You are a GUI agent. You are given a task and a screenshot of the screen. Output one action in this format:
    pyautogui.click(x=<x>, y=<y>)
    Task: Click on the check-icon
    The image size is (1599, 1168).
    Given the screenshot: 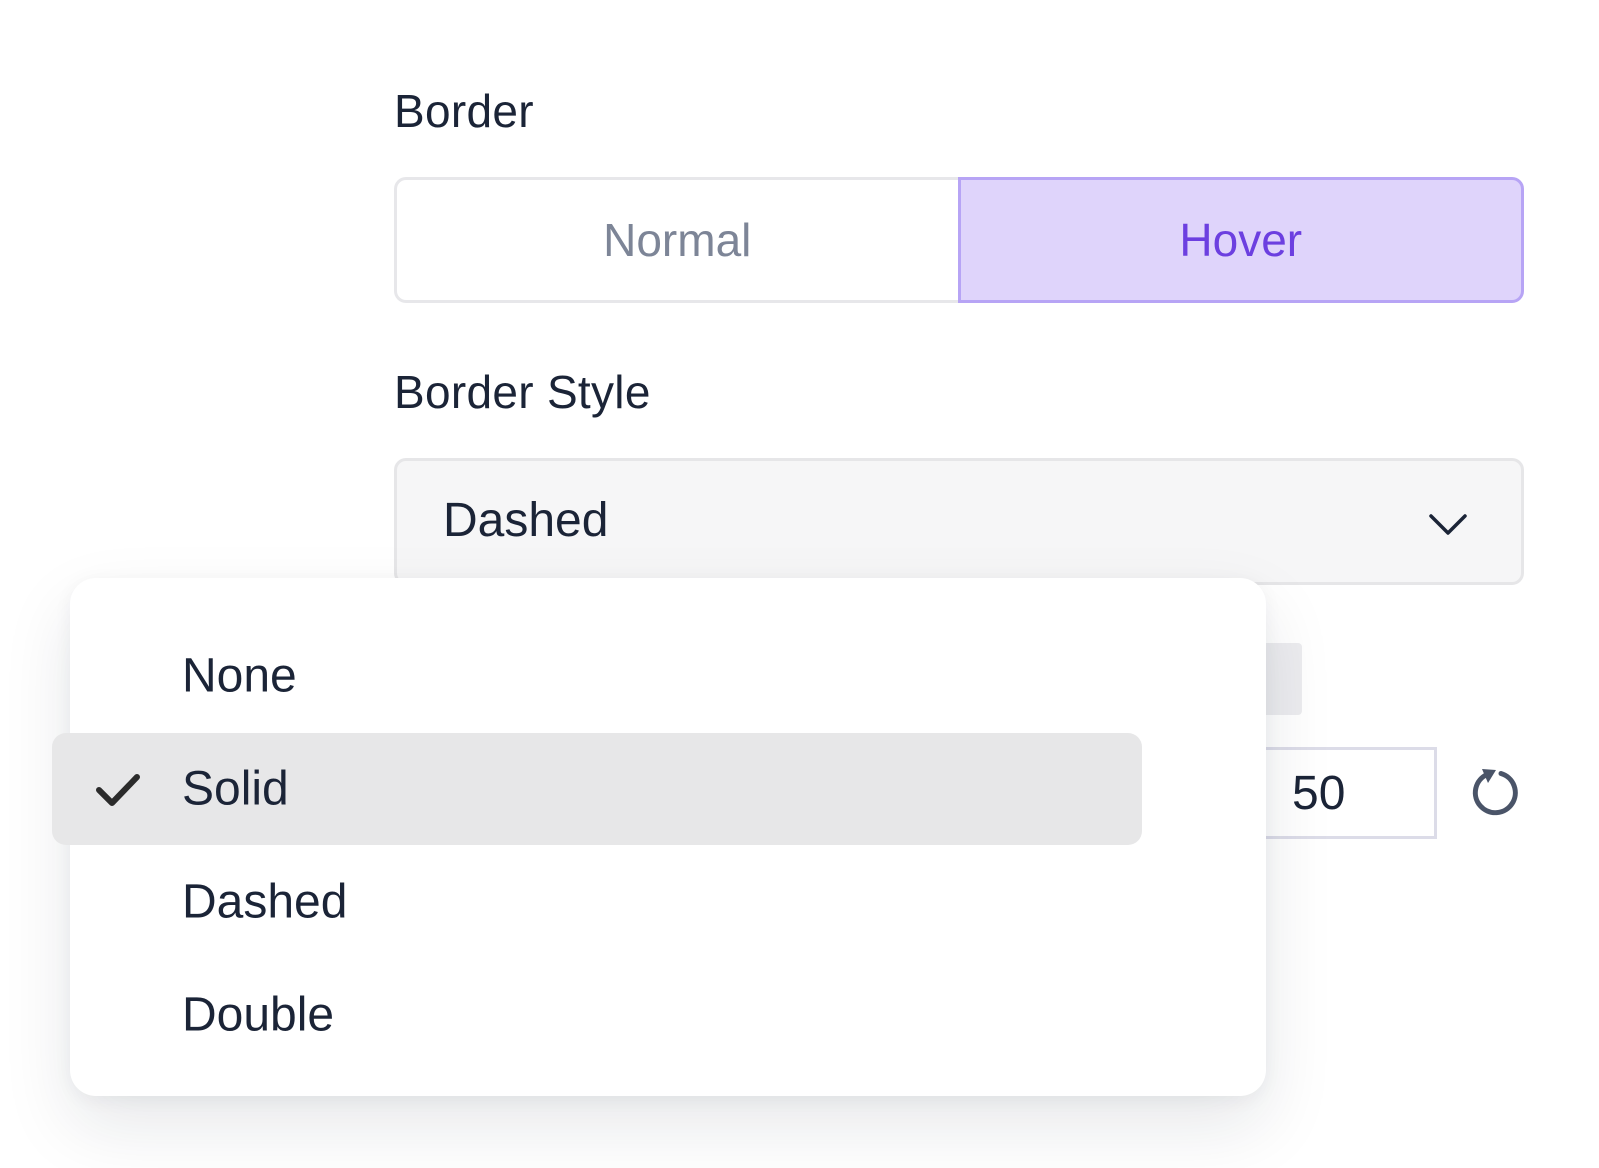 What is the action you would take?
    pyautogui.click(x=118, y=790)
    